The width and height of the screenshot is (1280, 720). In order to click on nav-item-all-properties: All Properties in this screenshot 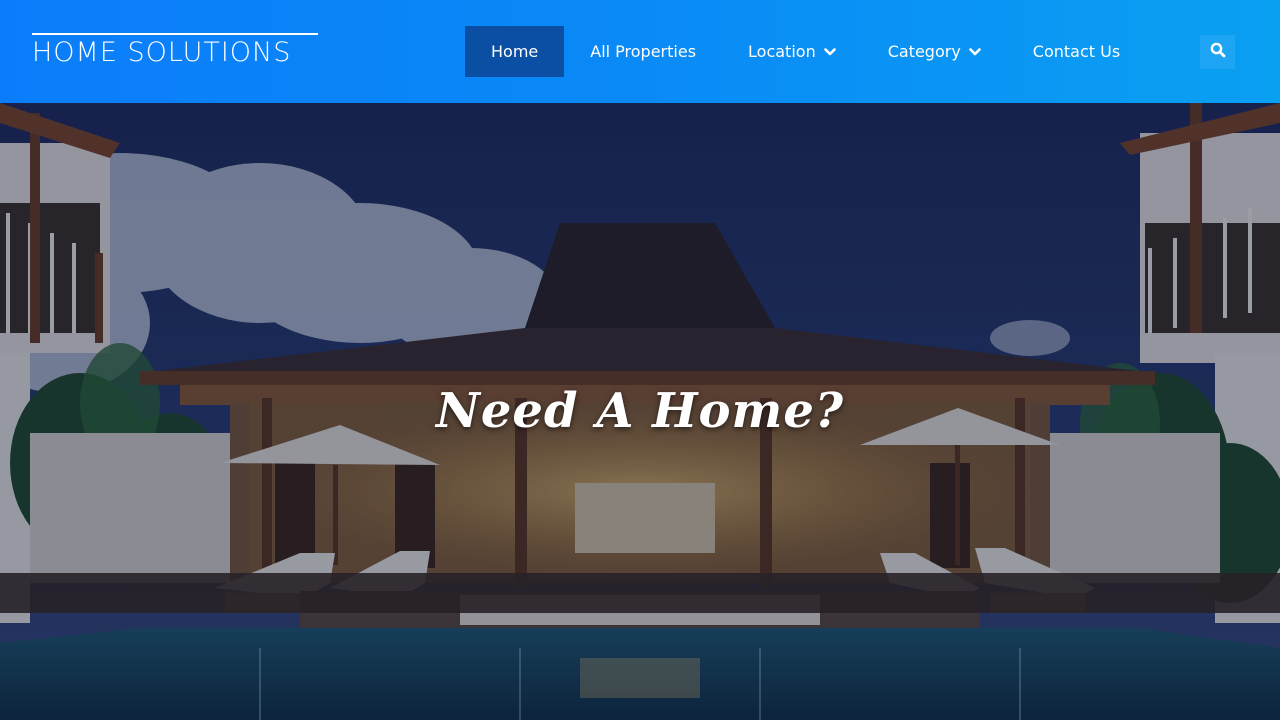, I will do `click(643, 51)`.